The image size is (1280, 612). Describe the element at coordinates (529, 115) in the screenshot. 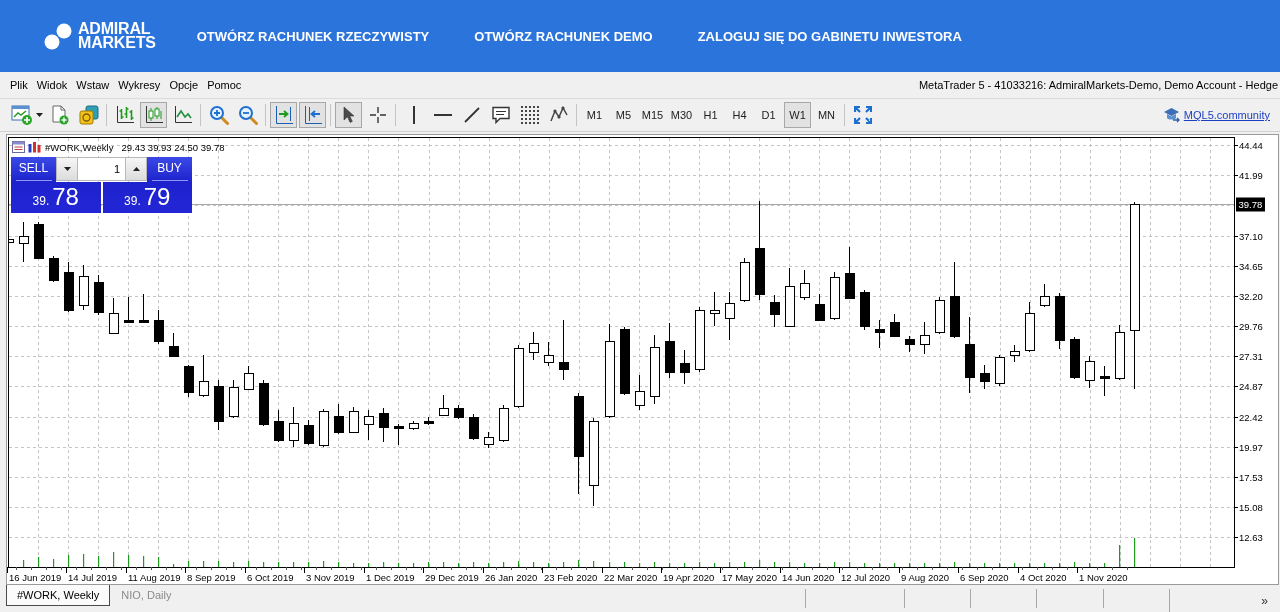

I see `dotted-grid-icon` at that location.